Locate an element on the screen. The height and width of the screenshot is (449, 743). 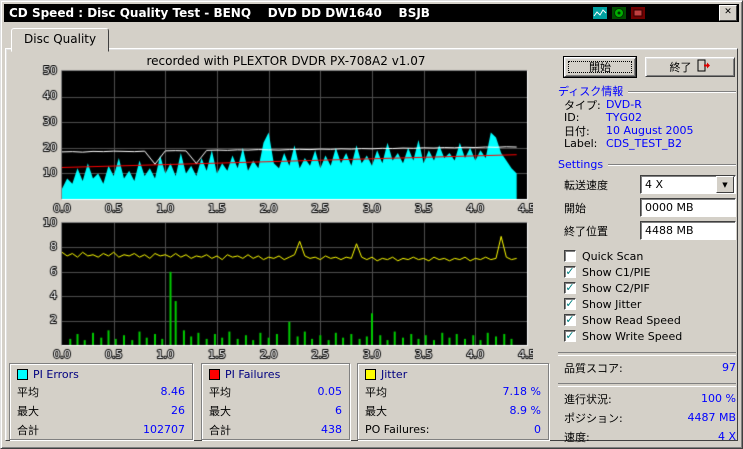
quality-score-value: 97 is located at coordinates (729, 367).